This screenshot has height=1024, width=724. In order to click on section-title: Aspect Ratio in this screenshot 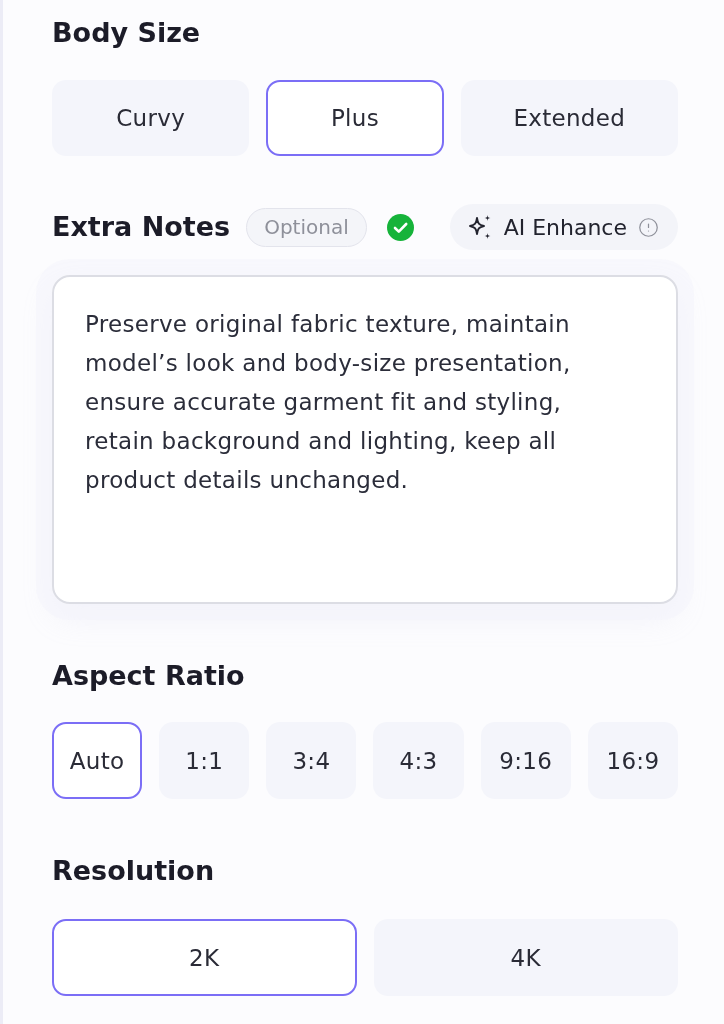, I will do `click(149, 676)`.